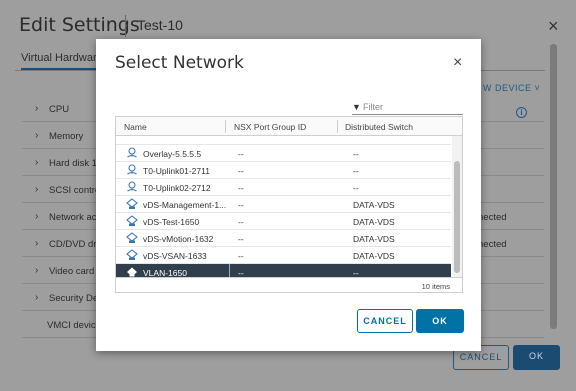 Image resolution: width=576 pixels, height=391 pixels. What do you see at coordinates (289, 284) in the screenshot?
I see `datagrid-footer: 10 items` at bounding box center [289, 284].